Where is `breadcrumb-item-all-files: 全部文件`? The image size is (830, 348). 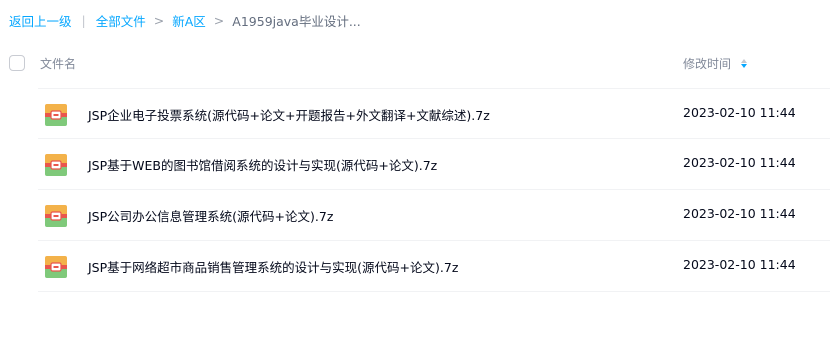
breadcrumb-item-all-files: 全部文件 is located at coordinates (121, 20).